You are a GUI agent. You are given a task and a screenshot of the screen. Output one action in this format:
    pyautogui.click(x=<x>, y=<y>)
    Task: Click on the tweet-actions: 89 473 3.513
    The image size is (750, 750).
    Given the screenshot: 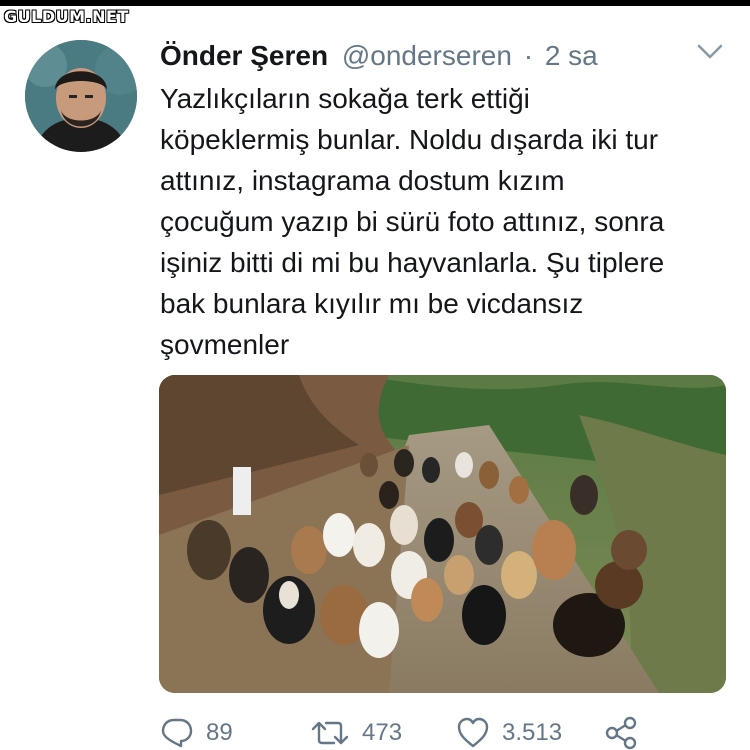 What is the action you would take?
    pyautogui.click(x=440, y=733)
    